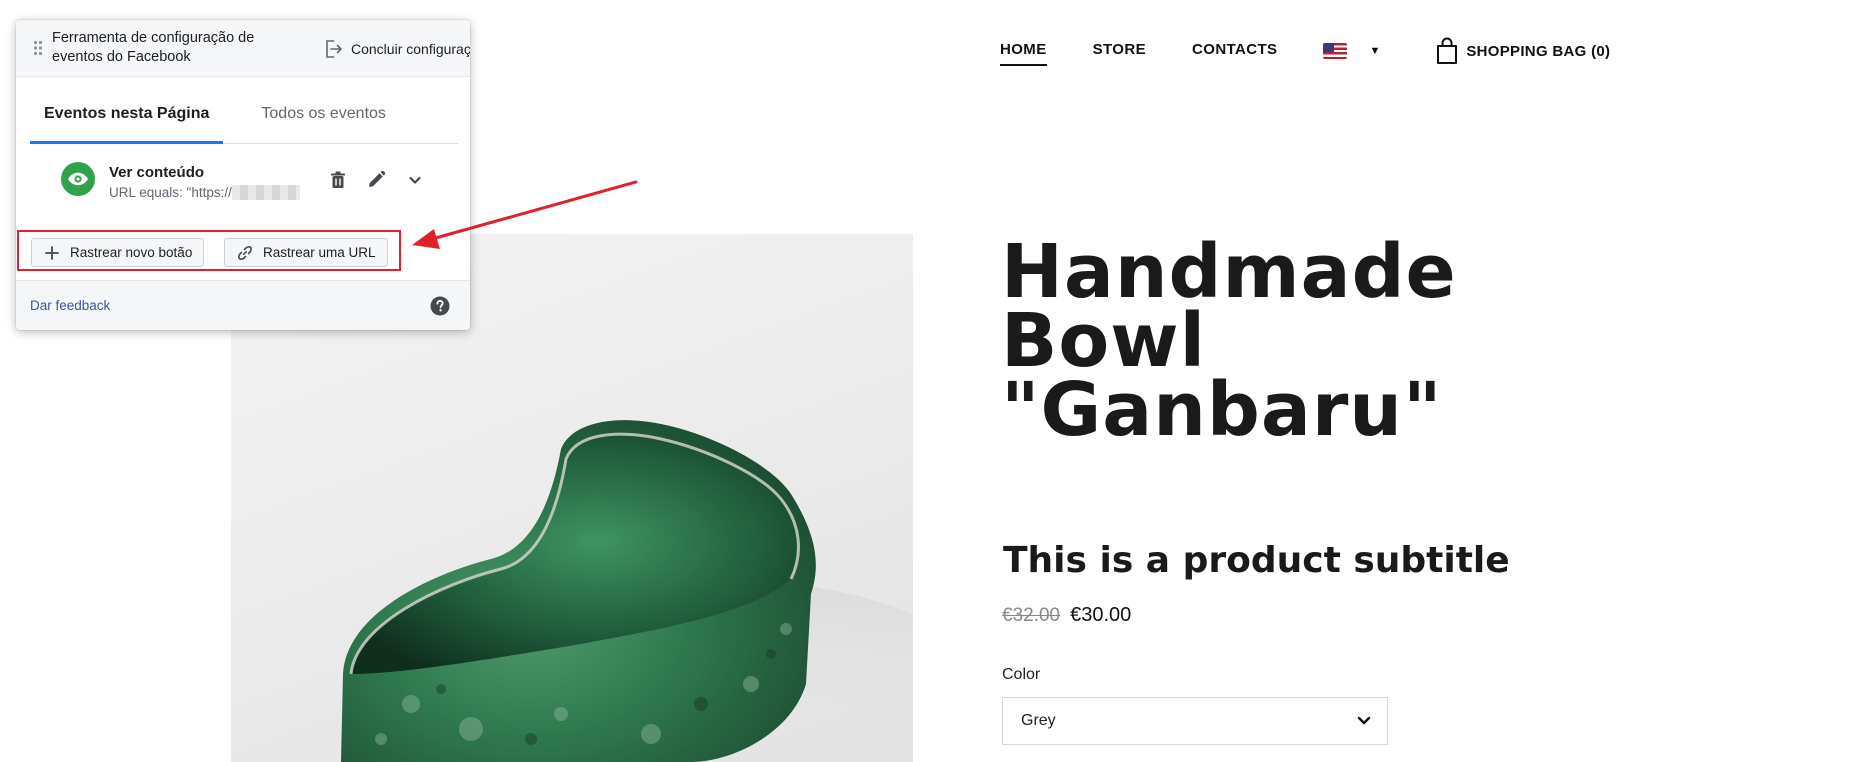 This screenshot has height=762, width=1852. What do you see at coordinates (1222, 410) in the screenshot?
I see `product-title-line: "Ganbaru"` at bounding box center [1222, 410].